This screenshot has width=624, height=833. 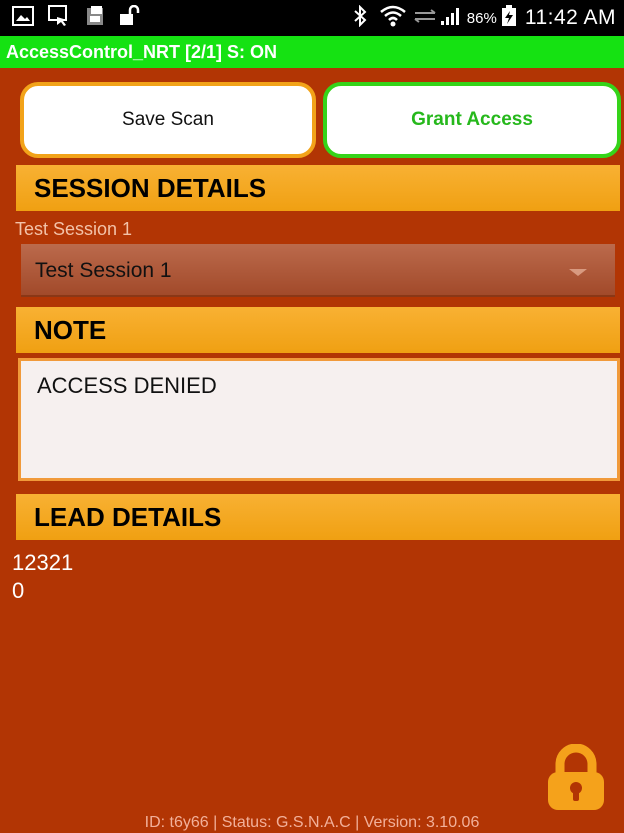 What do you see at coordinates (23, 18) in the screenshot?
I see `gallery-icon` at bounding box center [23, 18].